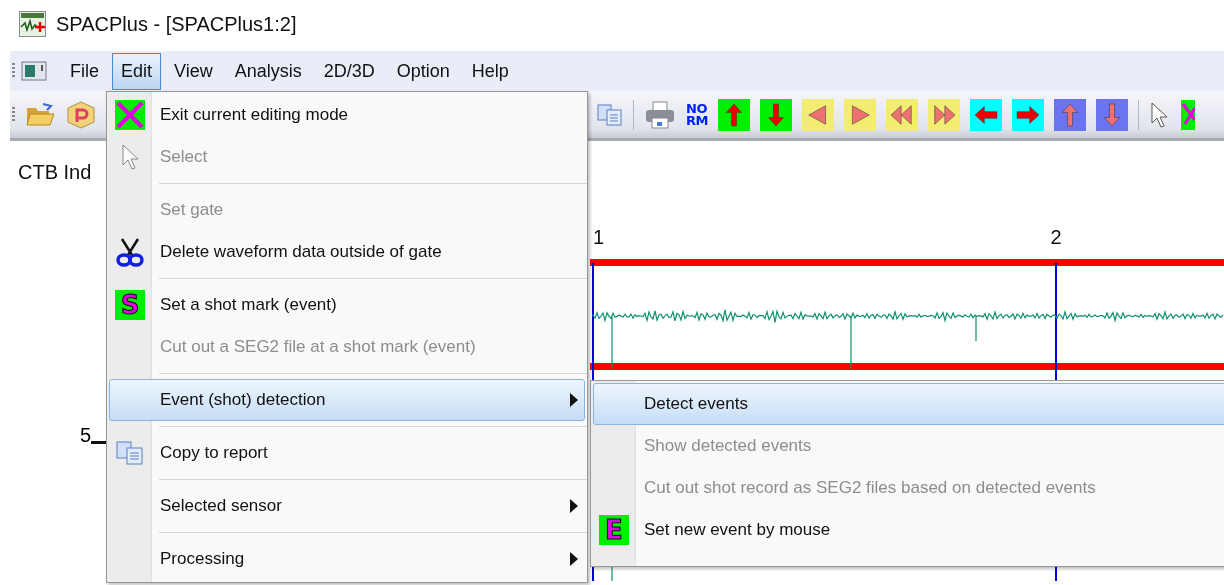 The height and width of the screenshot is (585, 1224). What do you see at coordinates (347, 400) in the screenshot?
I see `menu-item: Event (shot) detection` at bounding box center [347, 400].